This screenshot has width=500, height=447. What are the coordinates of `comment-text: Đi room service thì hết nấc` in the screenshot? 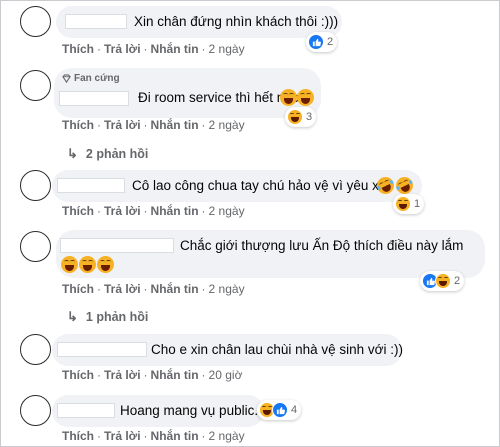 It's located at (218, 97).